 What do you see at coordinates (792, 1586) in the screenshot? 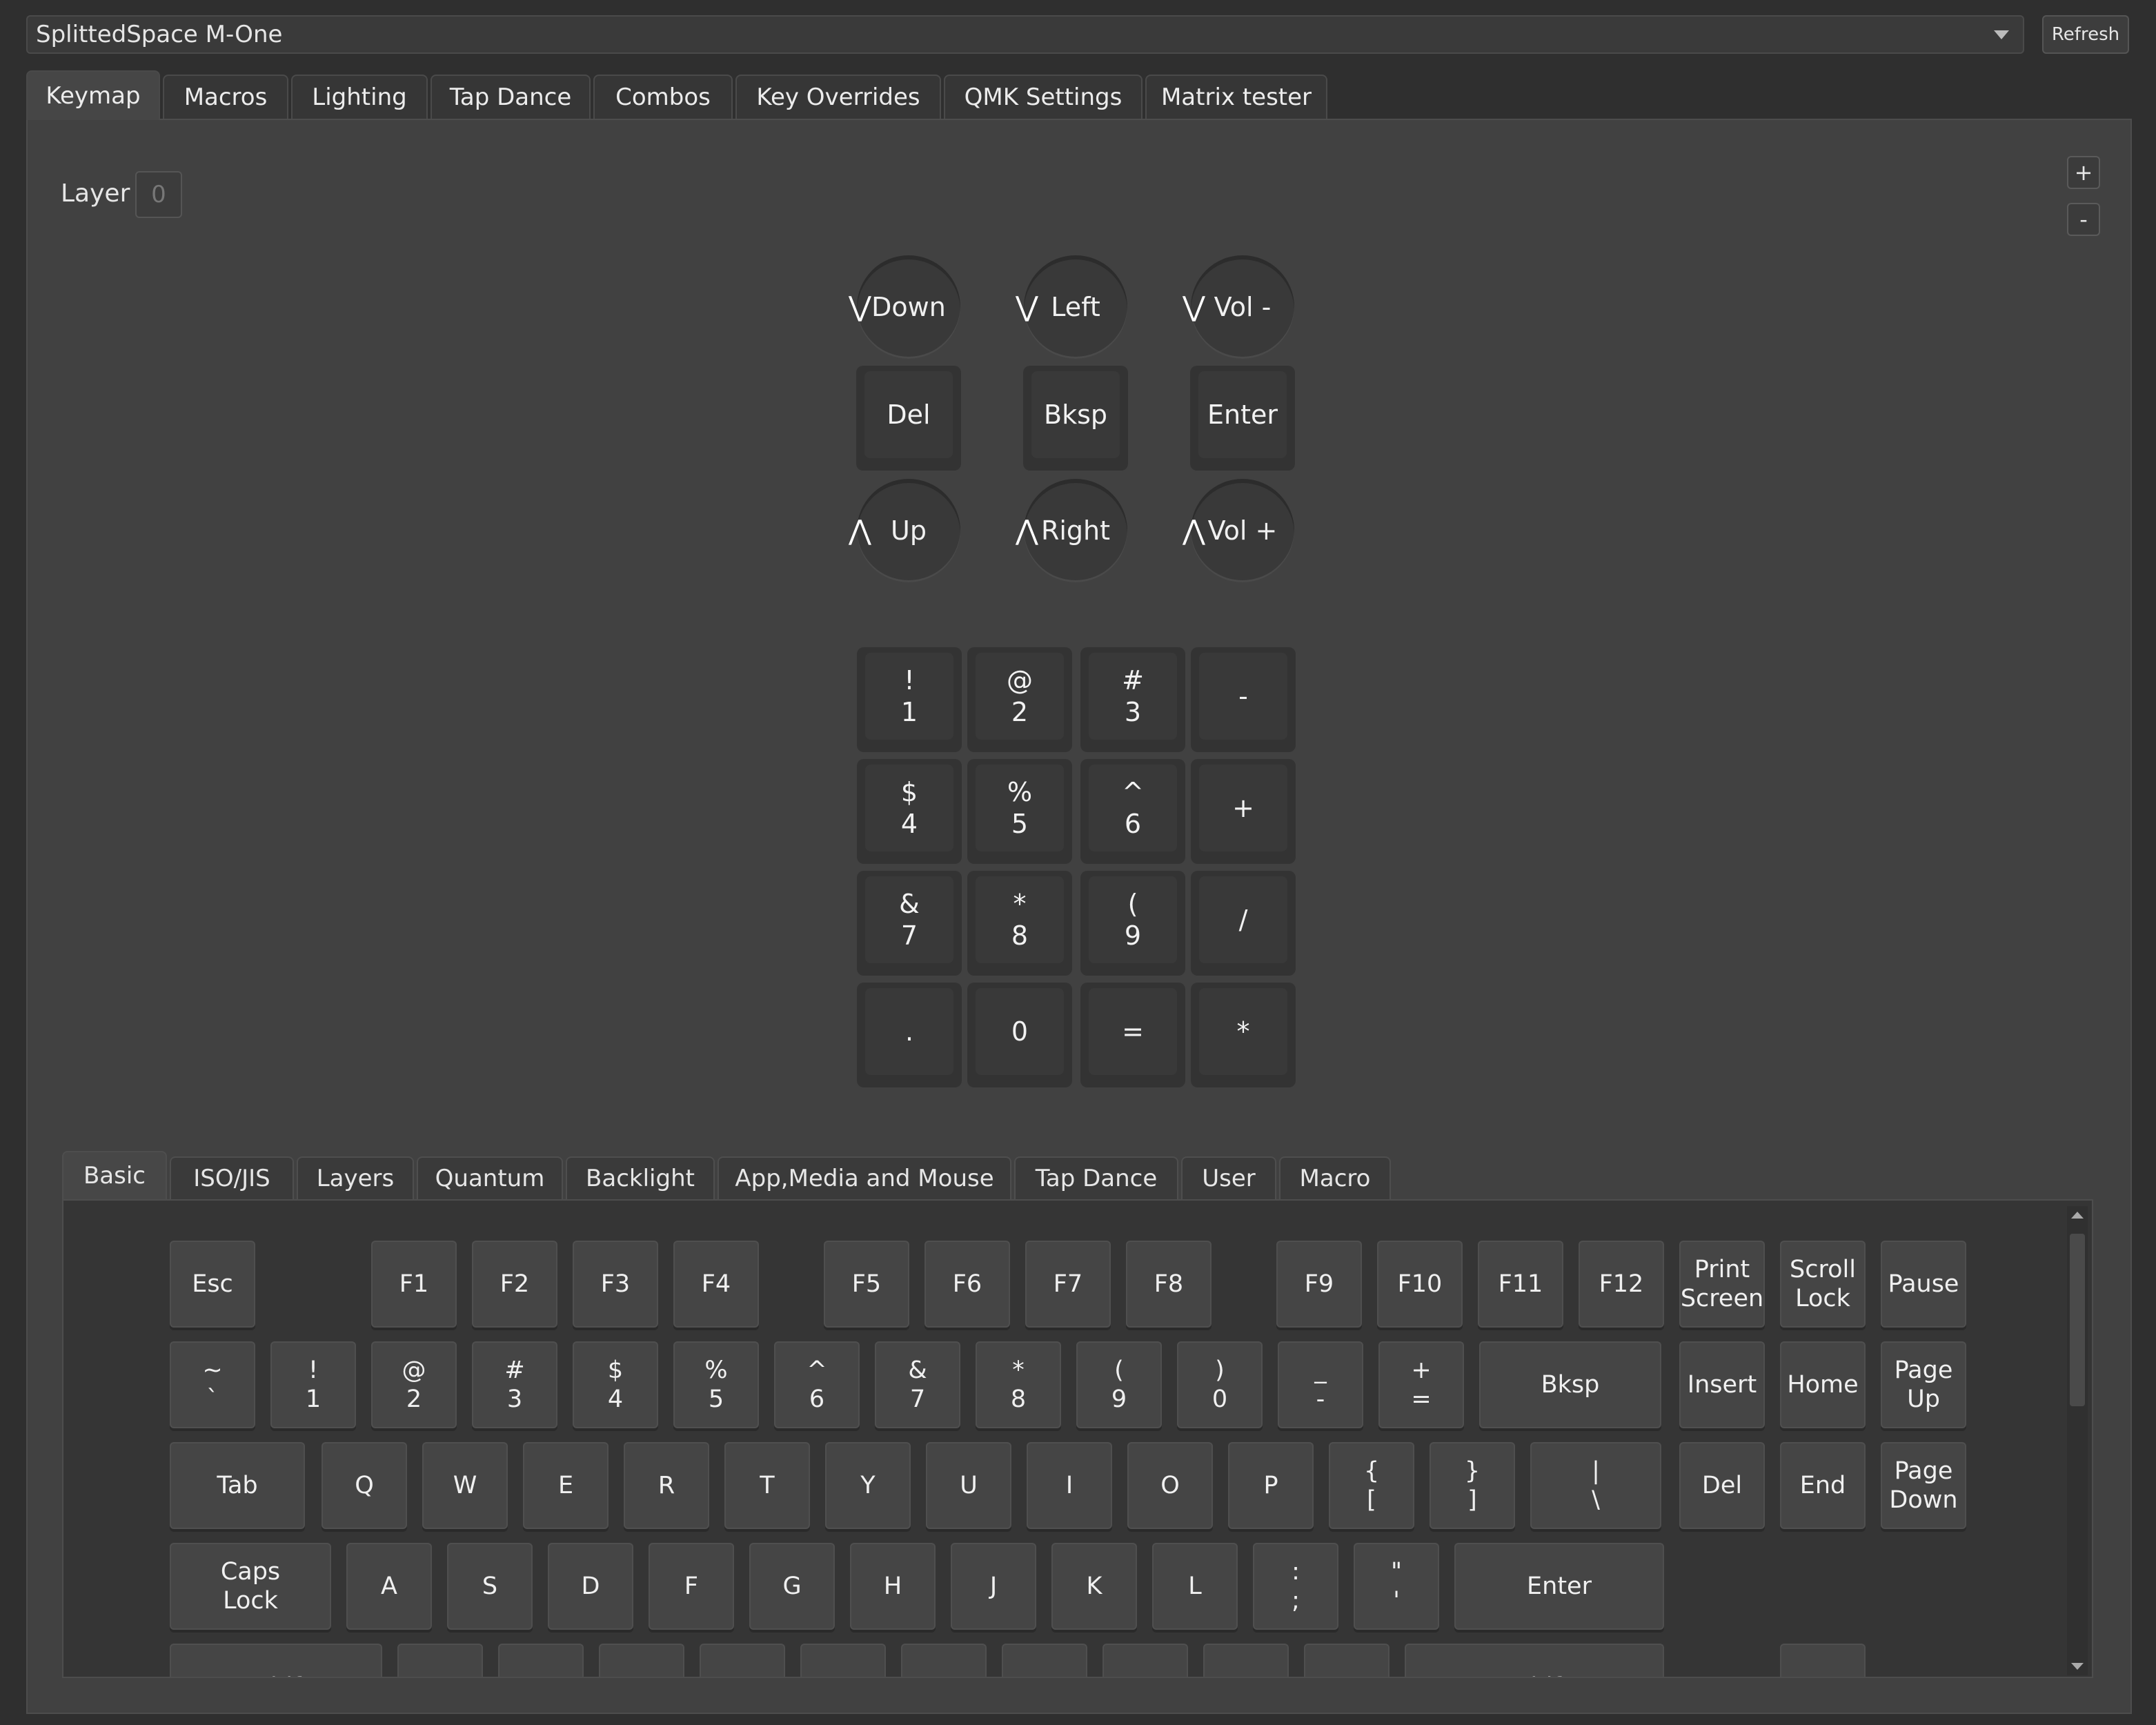
I see `keycode-g: G` at bounding box center [792, 1586].